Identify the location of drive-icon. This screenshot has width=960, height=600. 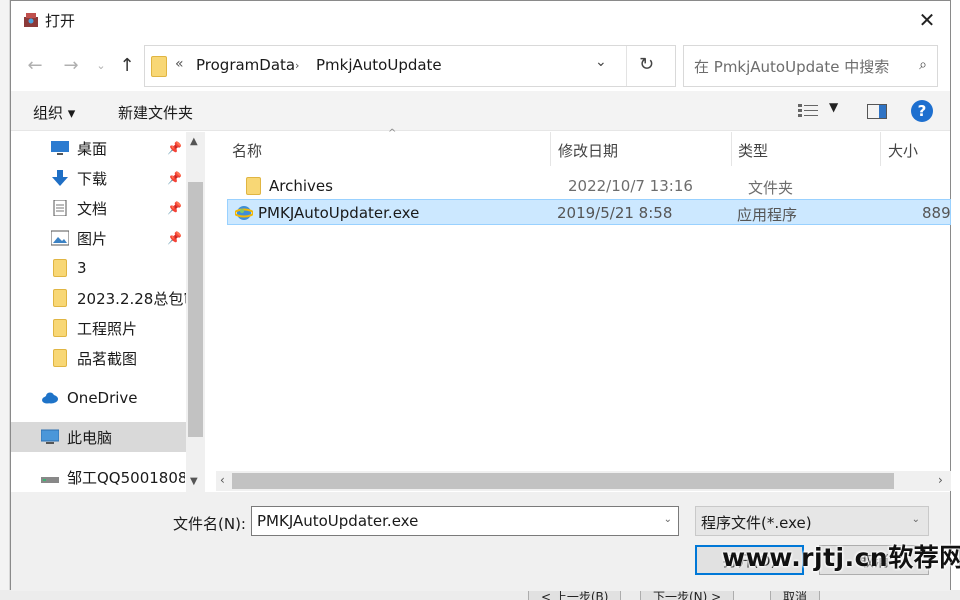
(50, 480).